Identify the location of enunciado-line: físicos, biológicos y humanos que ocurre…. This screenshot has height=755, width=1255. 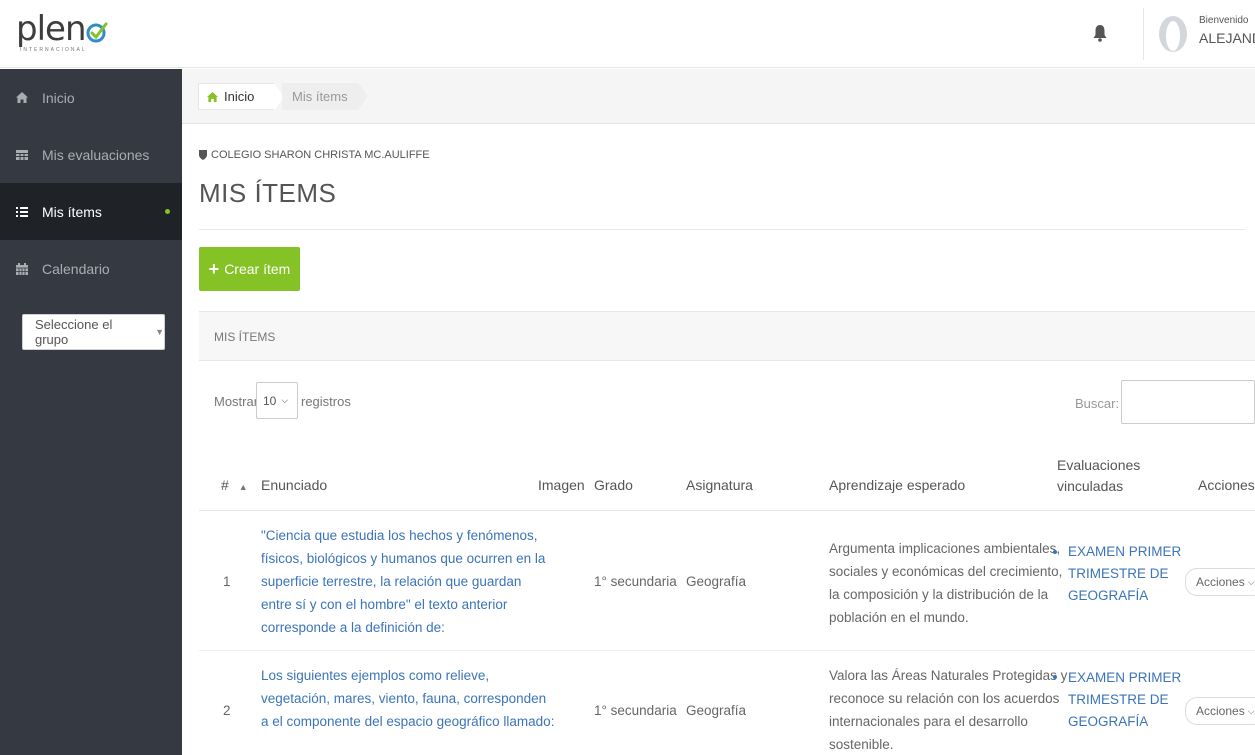
(403, 558).